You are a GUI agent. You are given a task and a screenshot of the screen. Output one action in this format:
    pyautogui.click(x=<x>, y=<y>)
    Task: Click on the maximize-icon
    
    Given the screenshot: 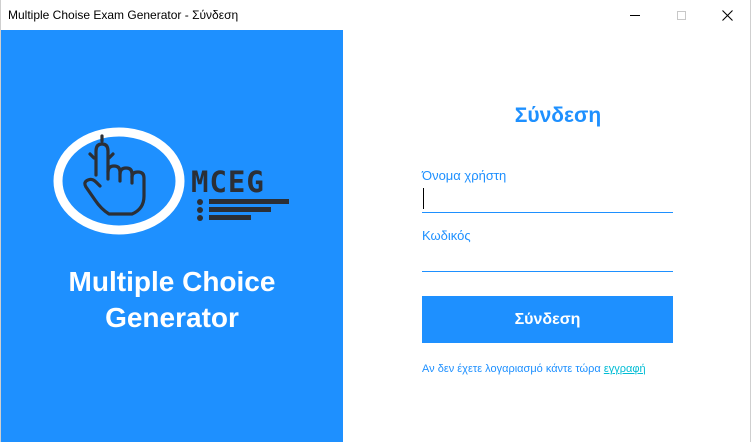 What is the action you would take?
    pyautogui.click(x=681, y=15)
    